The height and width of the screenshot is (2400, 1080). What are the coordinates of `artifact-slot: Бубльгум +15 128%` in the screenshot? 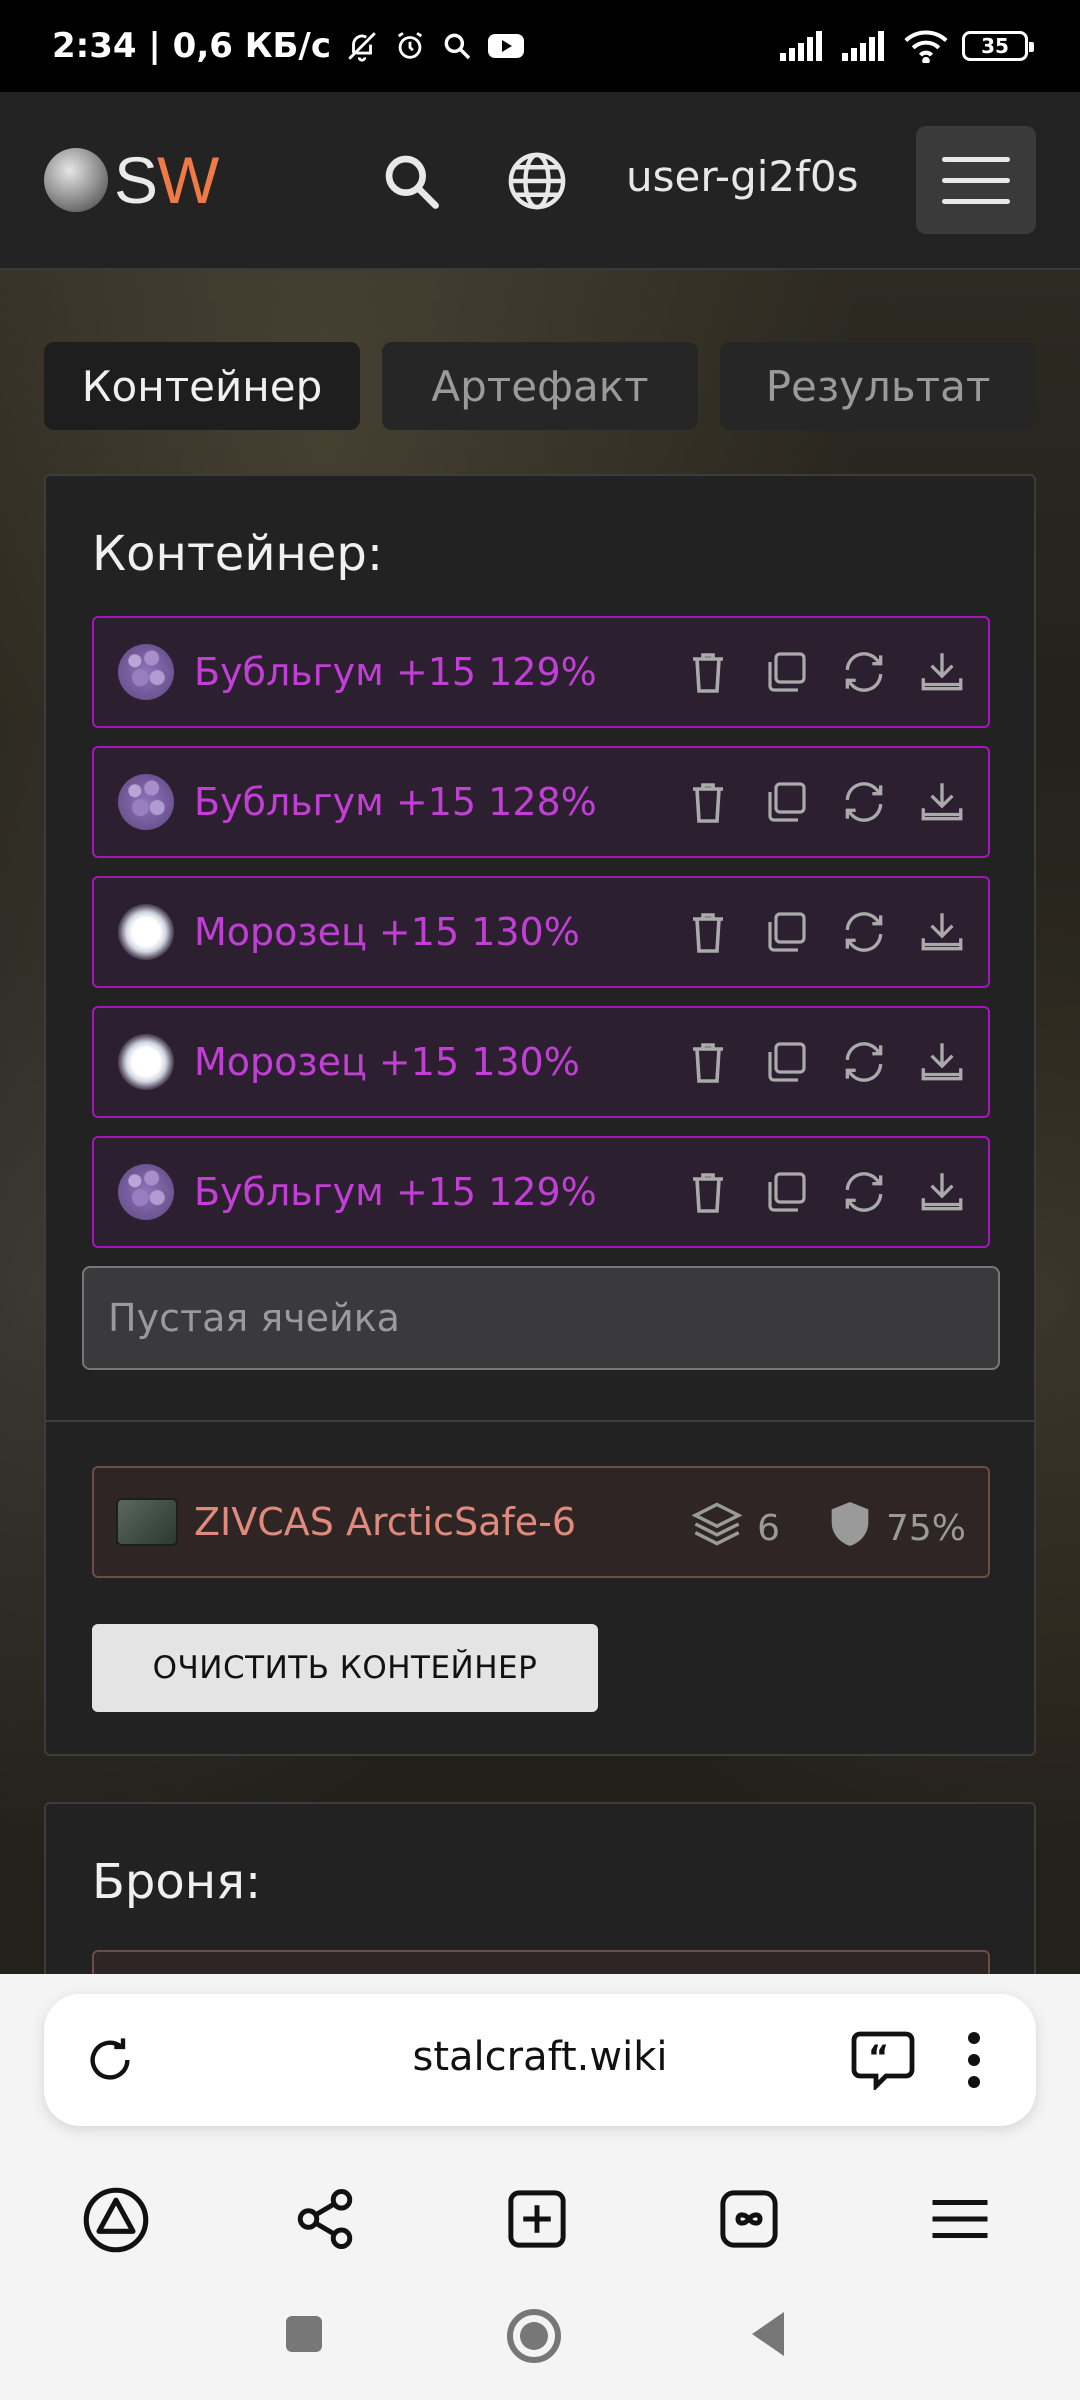 It's located at (541, 802).